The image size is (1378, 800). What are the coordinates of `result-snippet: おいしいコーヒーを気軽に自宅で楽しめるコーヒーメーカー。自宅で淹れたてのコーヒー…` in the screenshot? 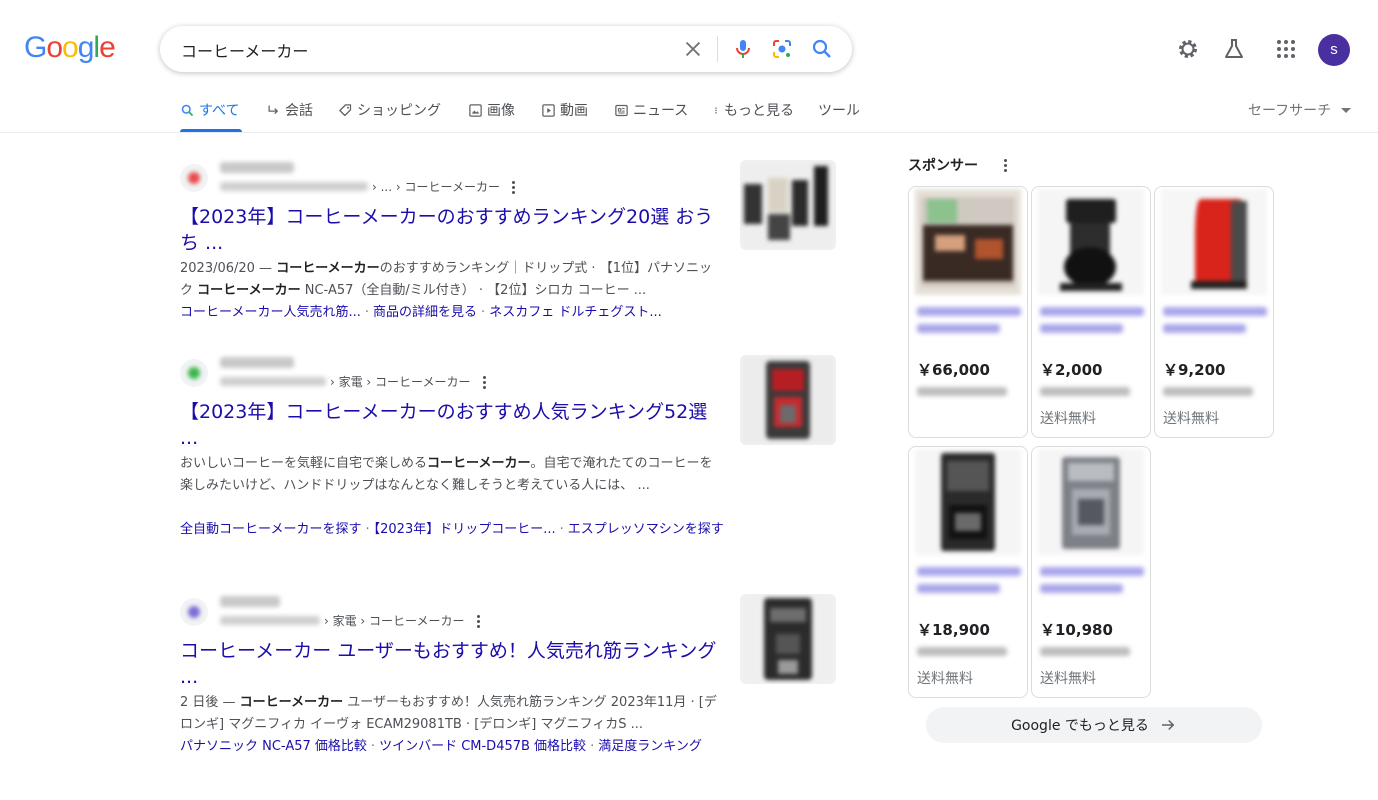 It's located at (446, 474).